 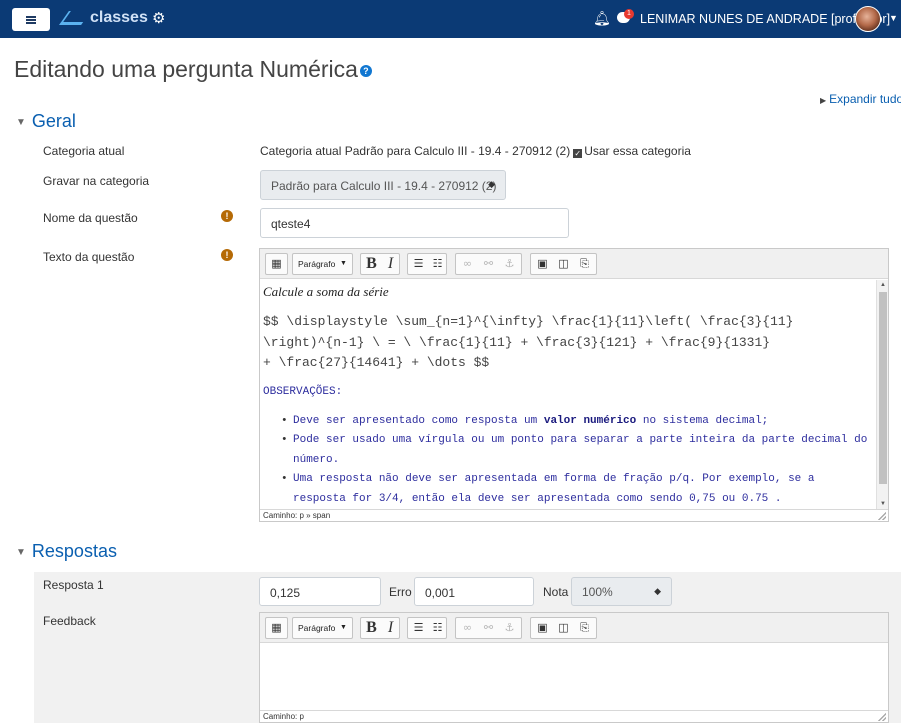 I want to click on user-name: LENIMAR NUNES DE ANDRADE [professor], so click(x=765, y=19).